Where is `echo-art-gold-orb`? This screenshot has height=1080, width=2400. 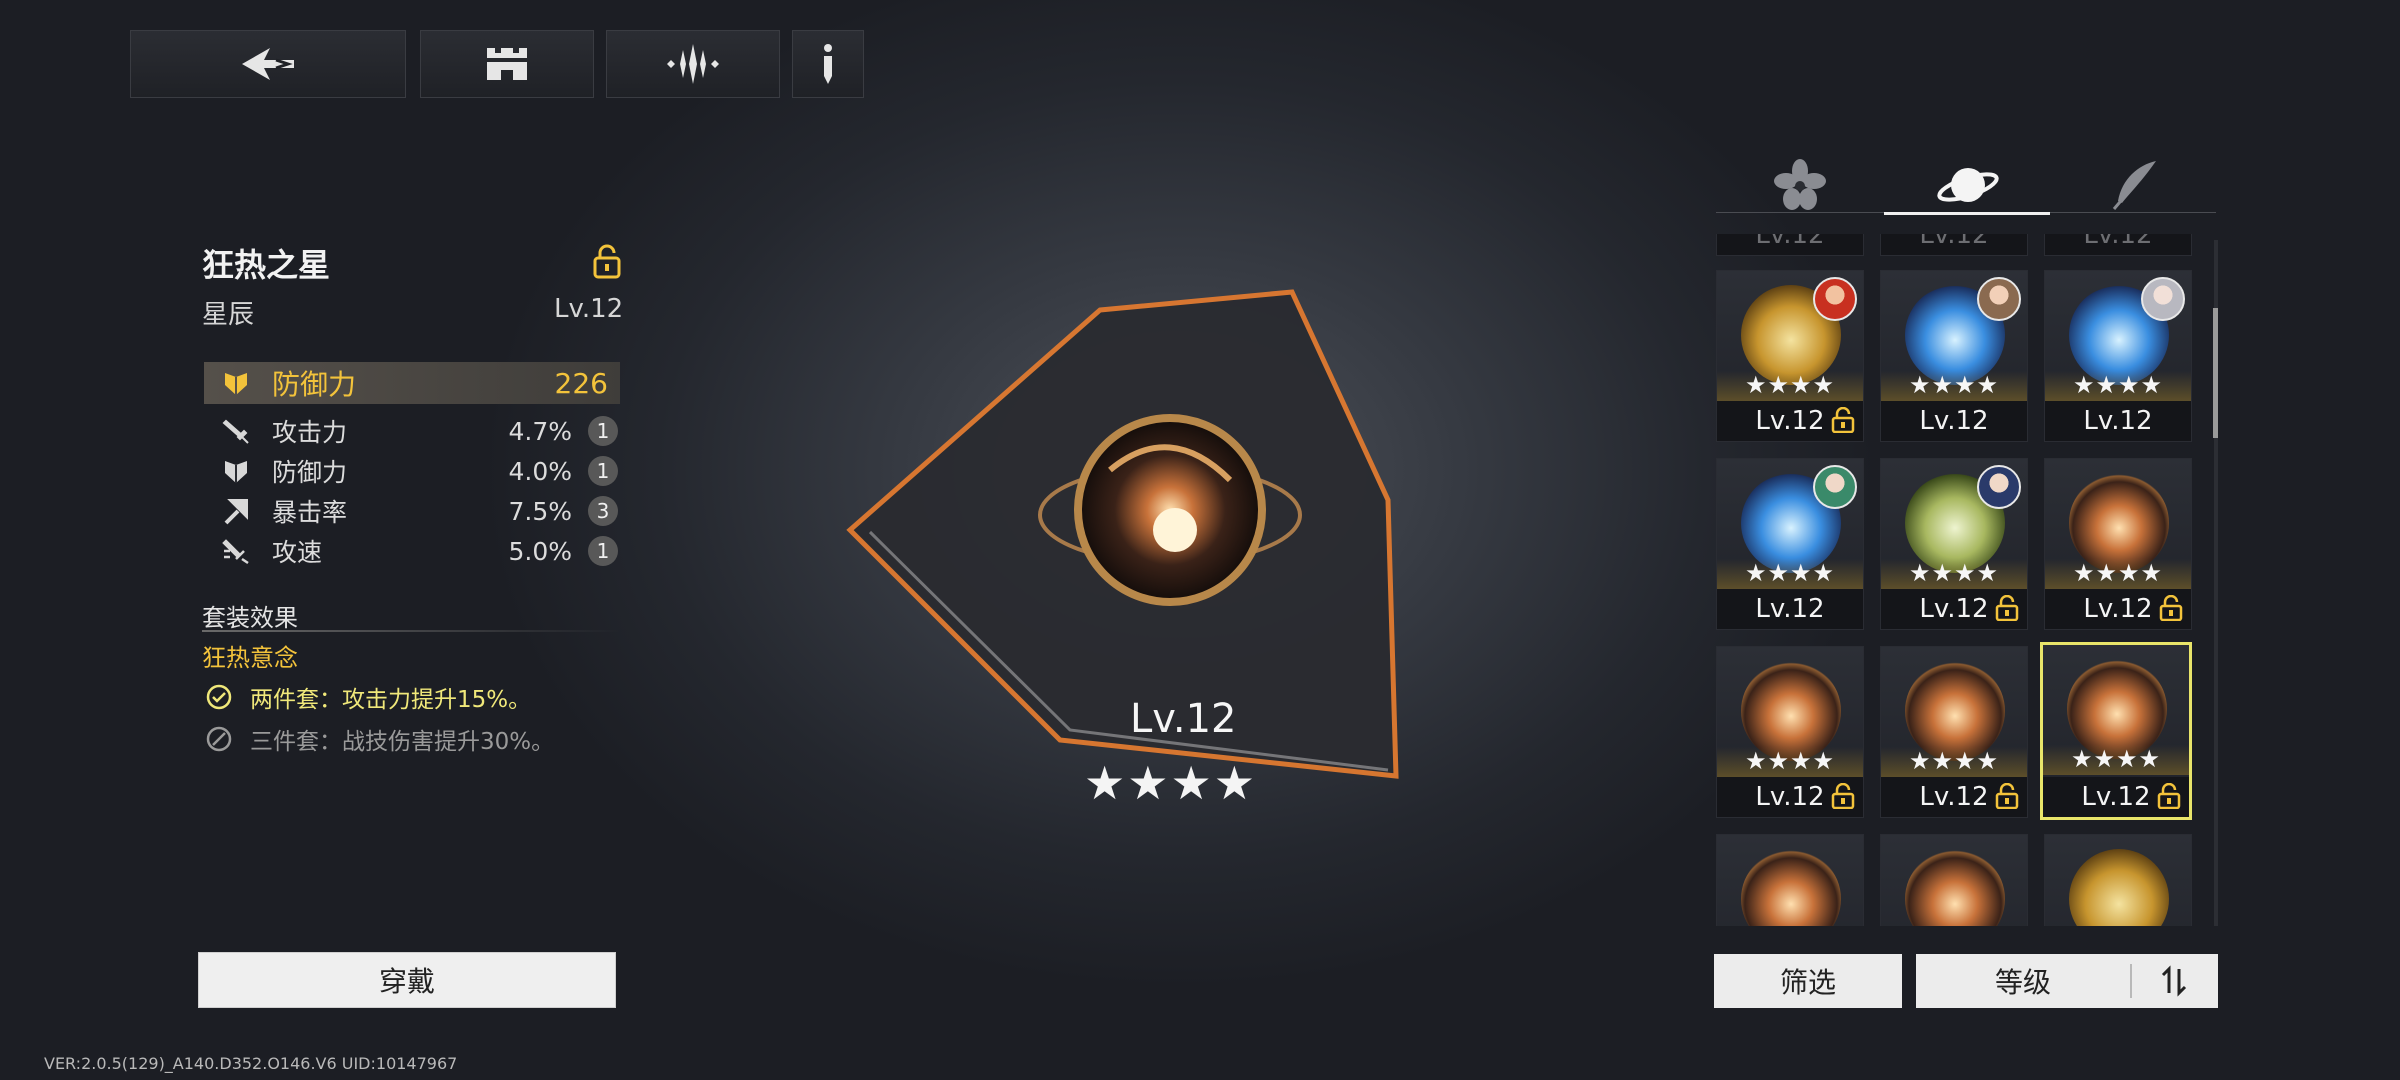 echo-art-gold-orb is located at coordinates (2119, 887).